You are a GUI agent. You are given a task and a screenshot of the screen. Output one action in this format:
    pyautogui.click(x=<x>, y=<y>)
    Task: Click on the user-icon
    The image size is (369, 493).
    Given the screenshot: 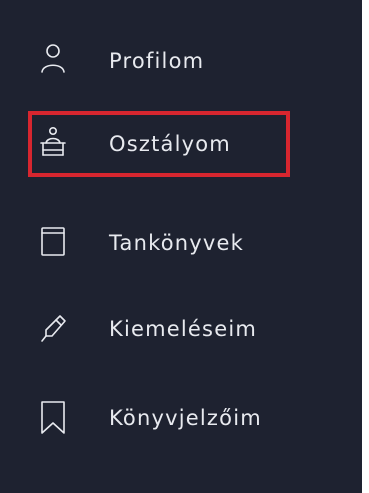 What is the action you would take?
    pyautogui.click(x=53, y=60)
    